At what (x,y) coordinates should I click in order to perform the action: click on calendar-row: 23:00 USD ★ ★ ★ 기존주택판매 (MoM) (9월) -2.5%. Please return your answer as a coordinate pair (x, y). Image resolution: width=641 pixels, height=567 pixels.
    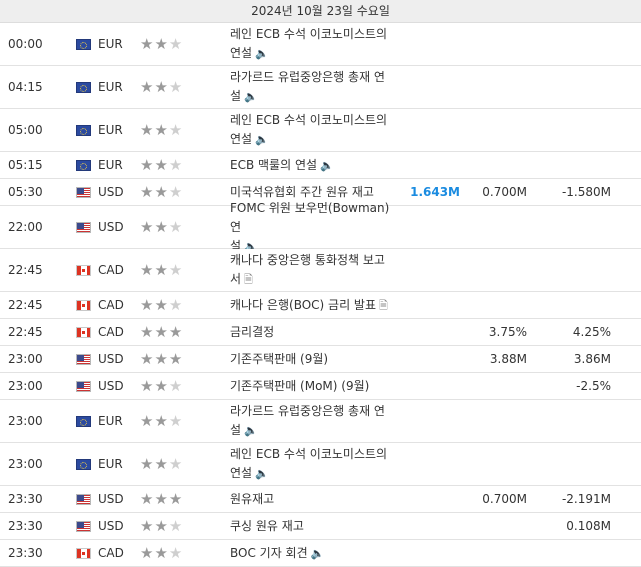
    Looking at the image, I should click on (320, 386).